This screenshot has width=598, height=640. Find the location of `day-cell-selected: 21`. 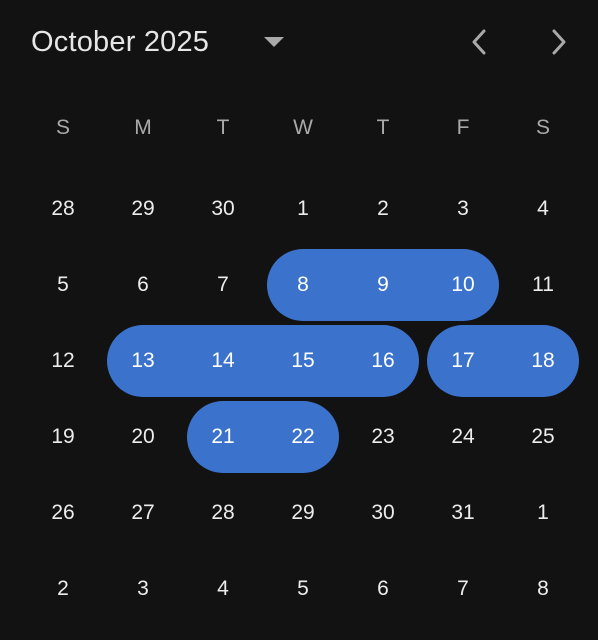

day-cell-selected: 21 is located at coordinates (223, 437).